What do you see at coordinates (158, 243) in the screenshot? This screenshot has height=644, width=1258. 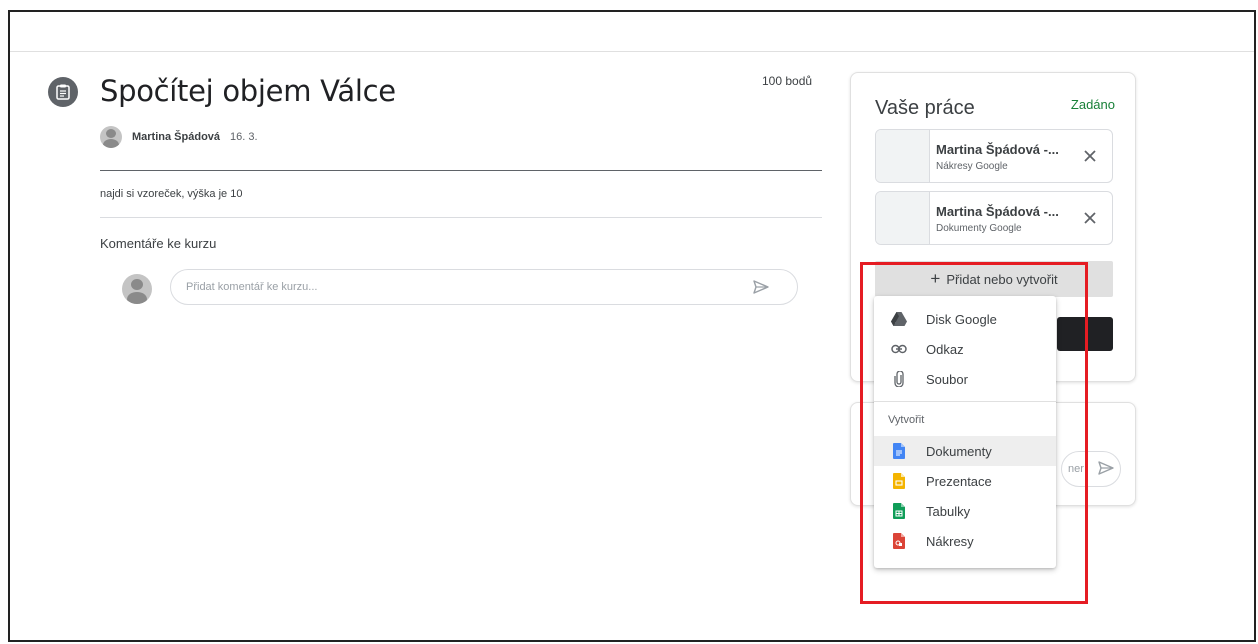 I see `class-comments-title: Komentáře ke kurzu` at bounding box center [158, 243].